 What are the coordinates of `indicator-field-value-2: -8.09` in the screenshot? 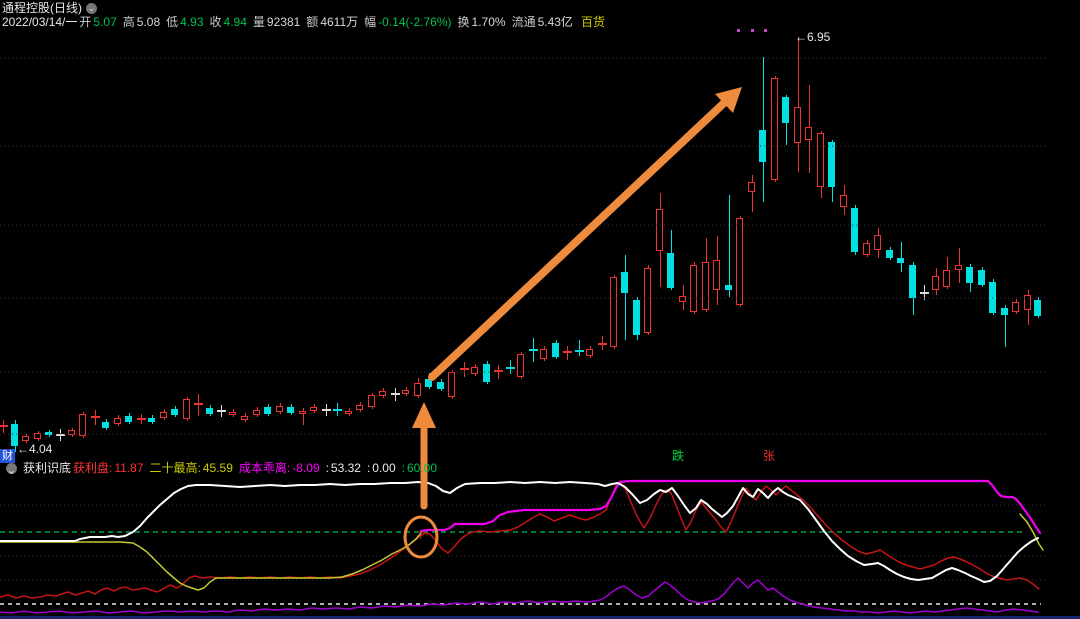 It's located at (306, 468).